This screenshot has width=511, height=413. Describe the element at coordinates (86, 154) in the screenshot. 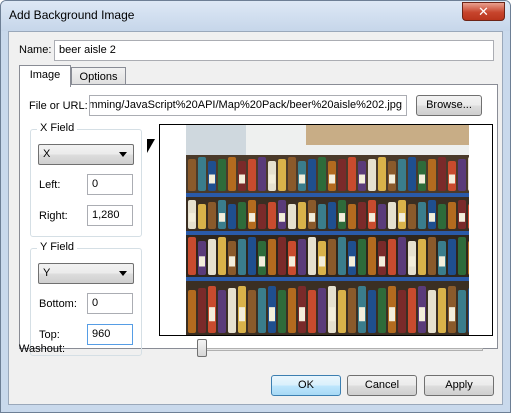

I see `x-field-select: X` at that location.